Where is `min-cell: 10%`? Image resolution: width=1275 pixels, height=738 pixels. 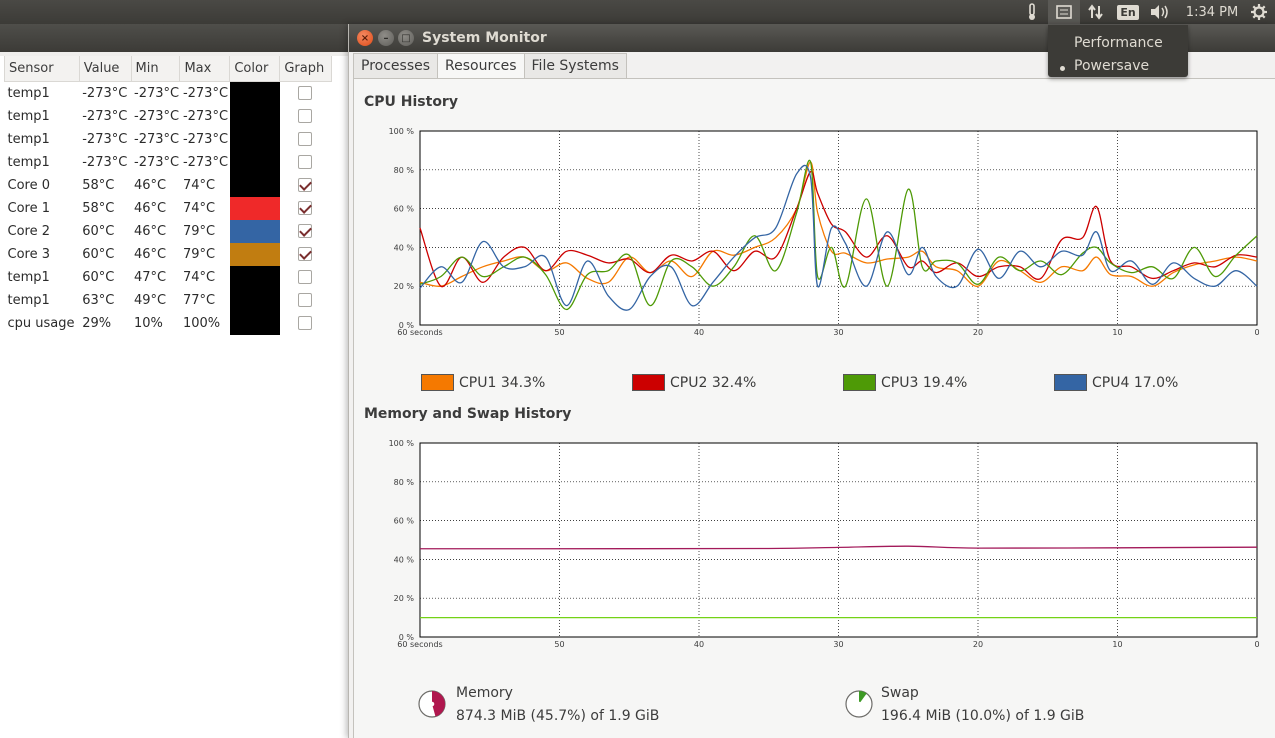 min-cell: 10% is located at coordinates (148, 323).